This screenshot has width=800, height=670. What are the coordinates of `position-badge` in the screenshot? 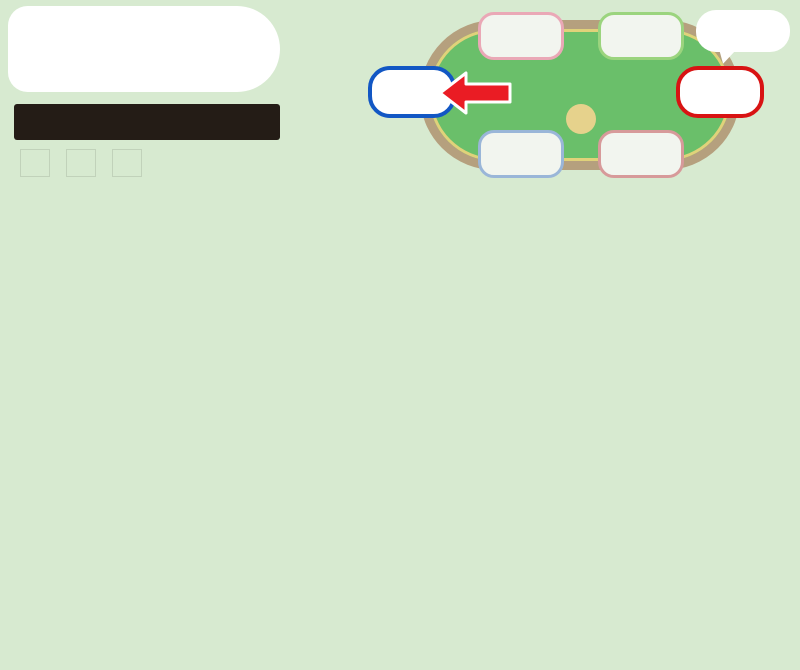 It's located at (147, 122).